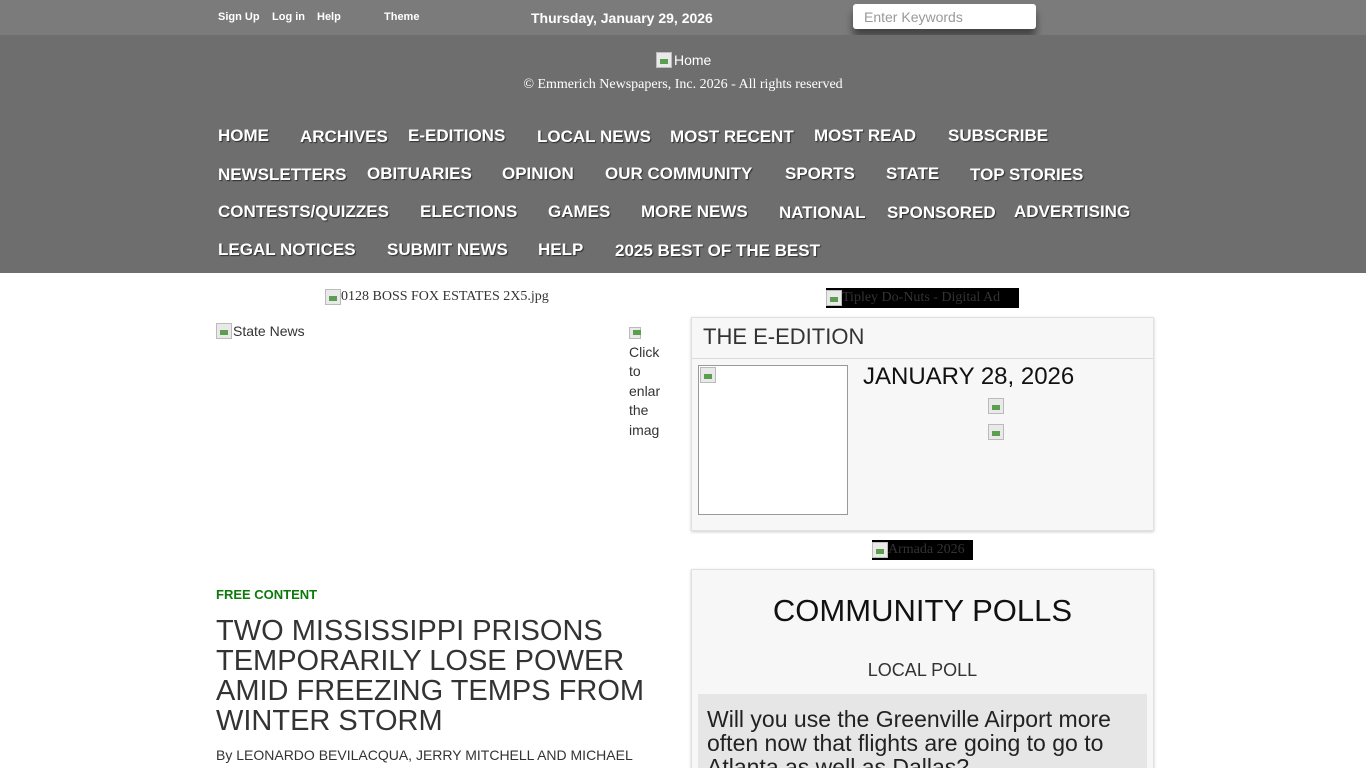 Image resolution: width=1366 pixels, height=768 pixels. I want to click on nav-home: HOME, so click(243, 136).